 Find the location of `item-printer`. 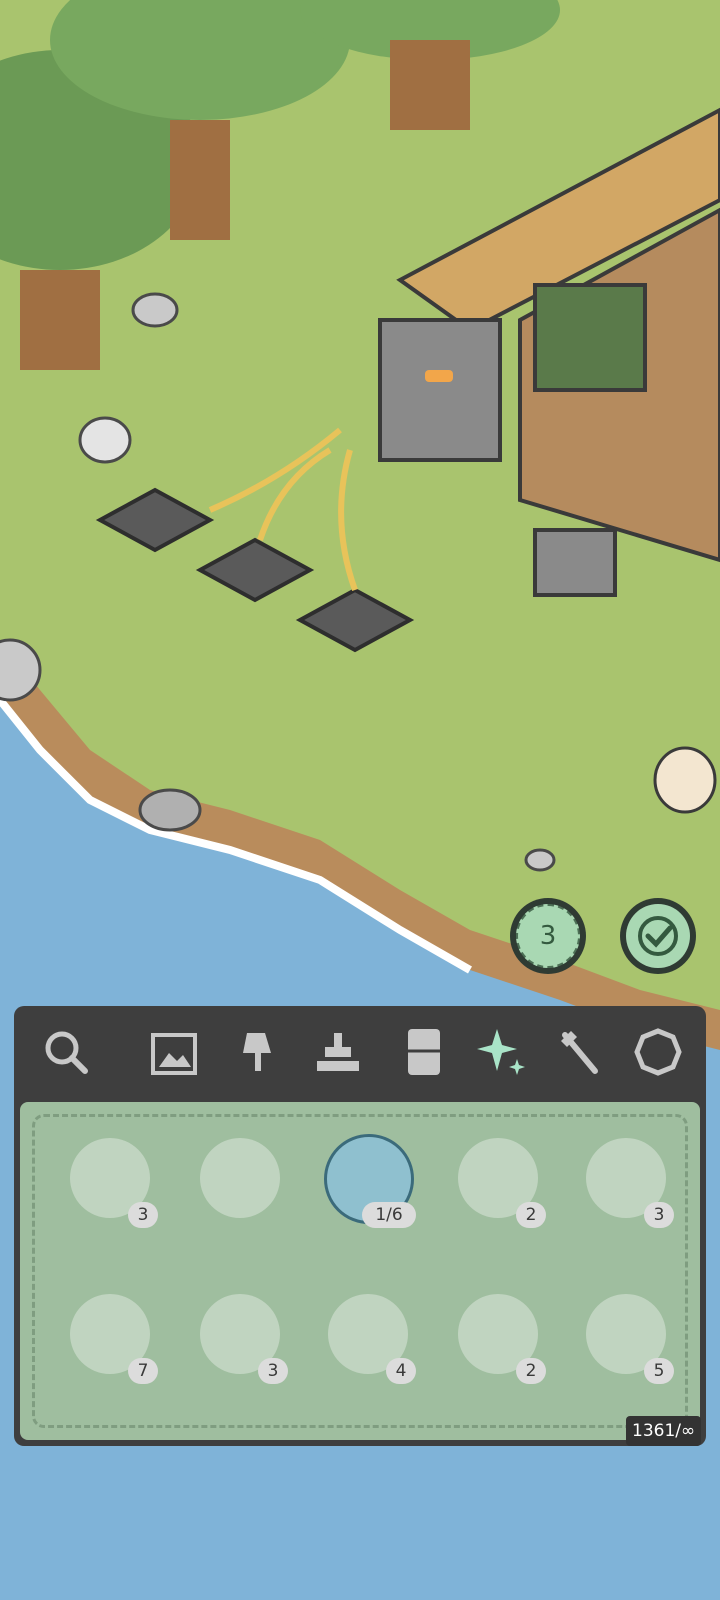

item-printer is located at coordinates (237, 1177).